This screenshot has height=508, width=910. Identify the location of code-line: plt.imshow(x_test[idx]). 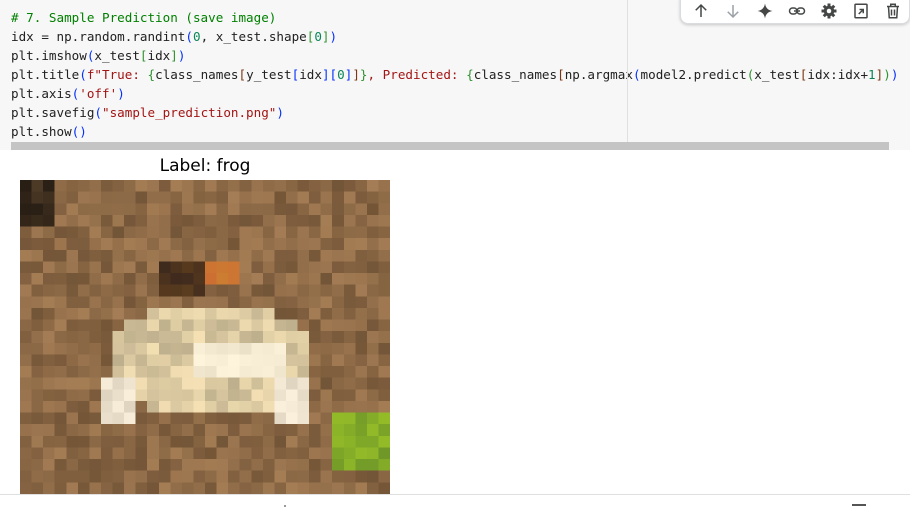
(454, 55).